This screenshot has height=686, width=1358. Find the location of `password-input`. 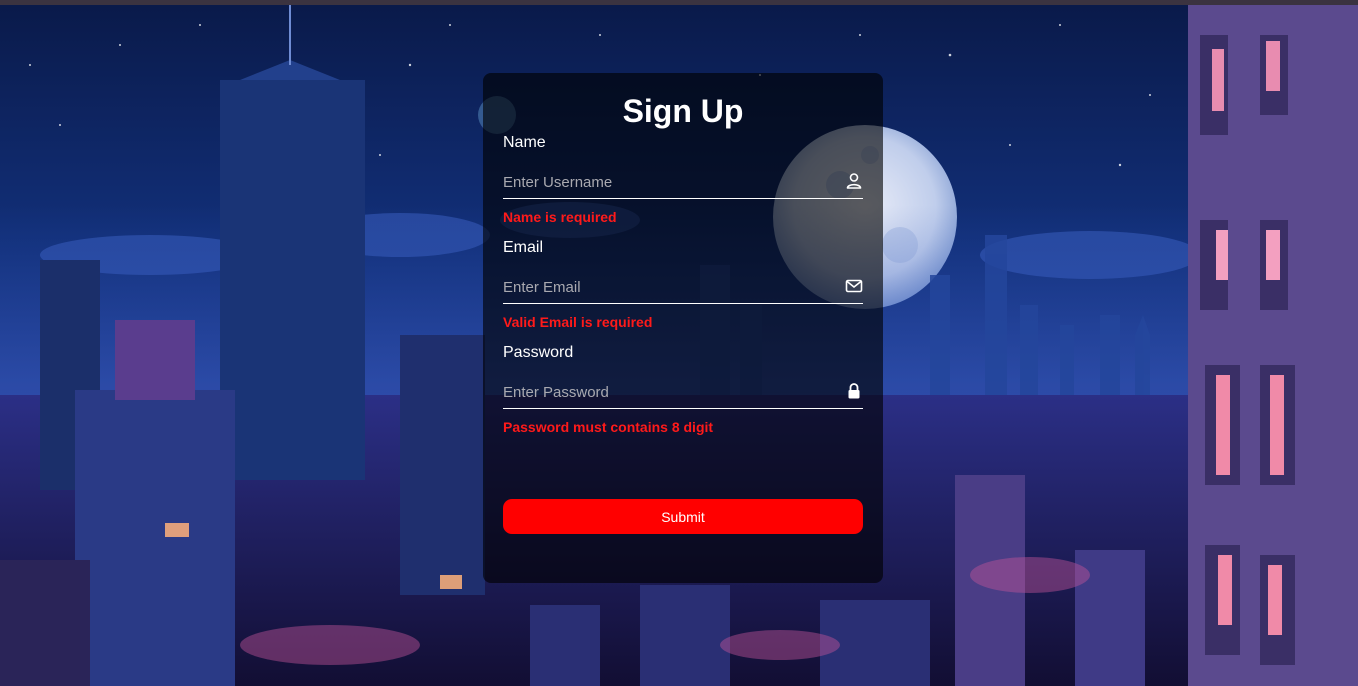

password-input is located at coordinates (663, 392).